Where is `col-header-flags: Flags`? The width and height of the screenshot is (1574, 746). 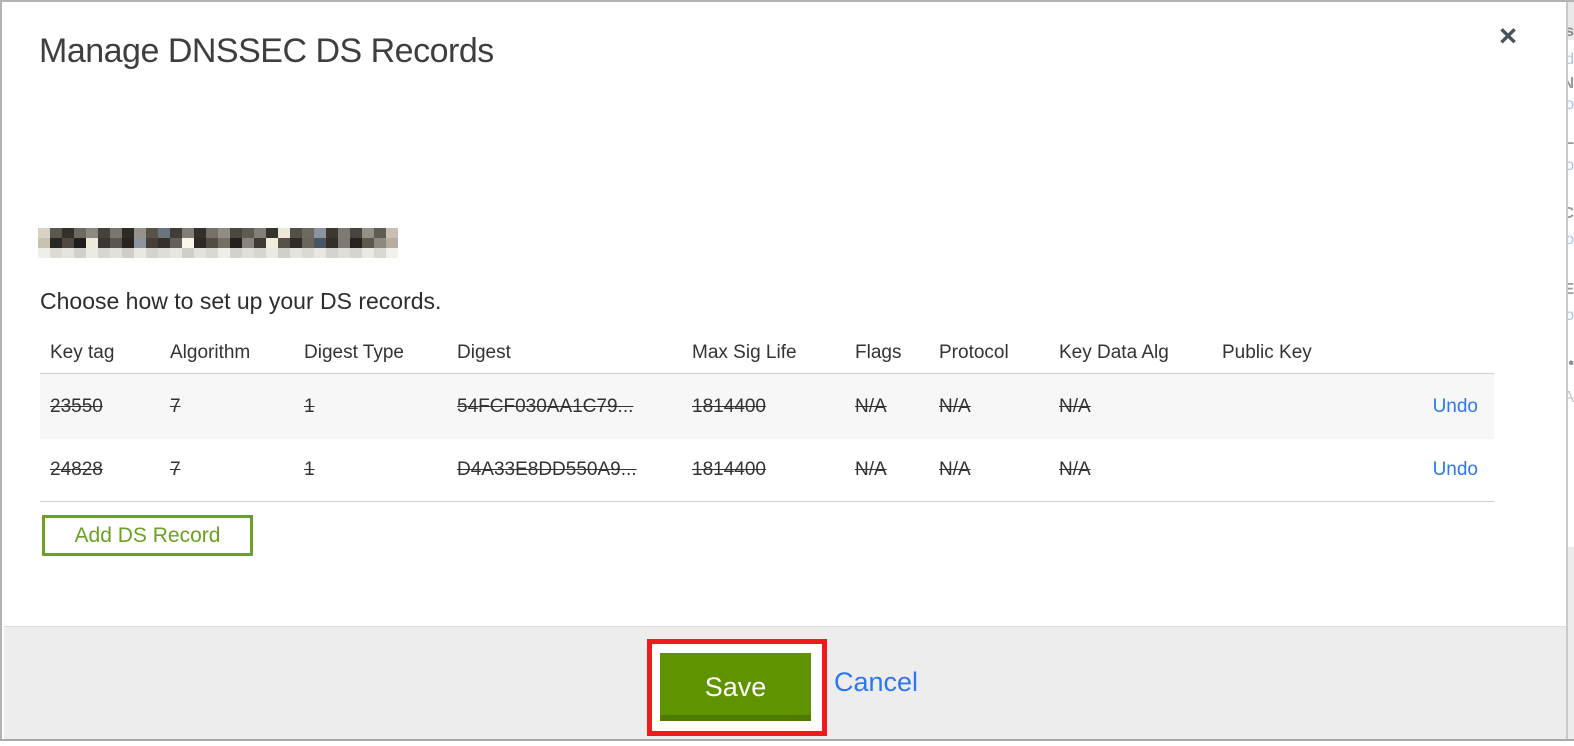
col-header-flags: Flags is located at coordinates (878, 352).